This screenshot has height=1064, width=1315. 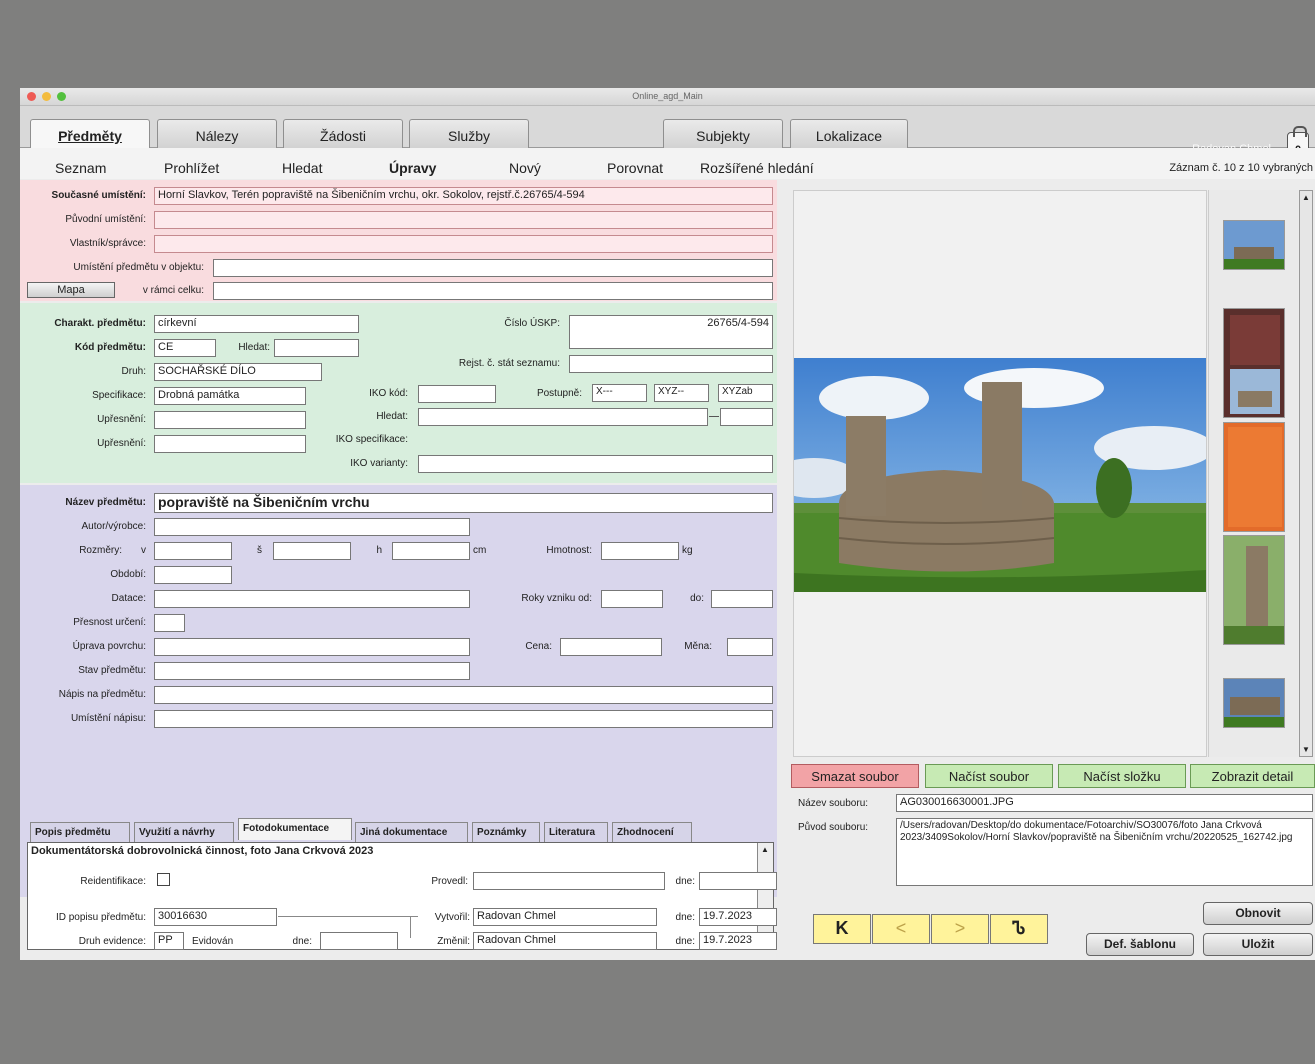 What do you see at coordinates (163, 879) in the screenshot?
I see `reident-checkbox` at bounding box center [163, 879].